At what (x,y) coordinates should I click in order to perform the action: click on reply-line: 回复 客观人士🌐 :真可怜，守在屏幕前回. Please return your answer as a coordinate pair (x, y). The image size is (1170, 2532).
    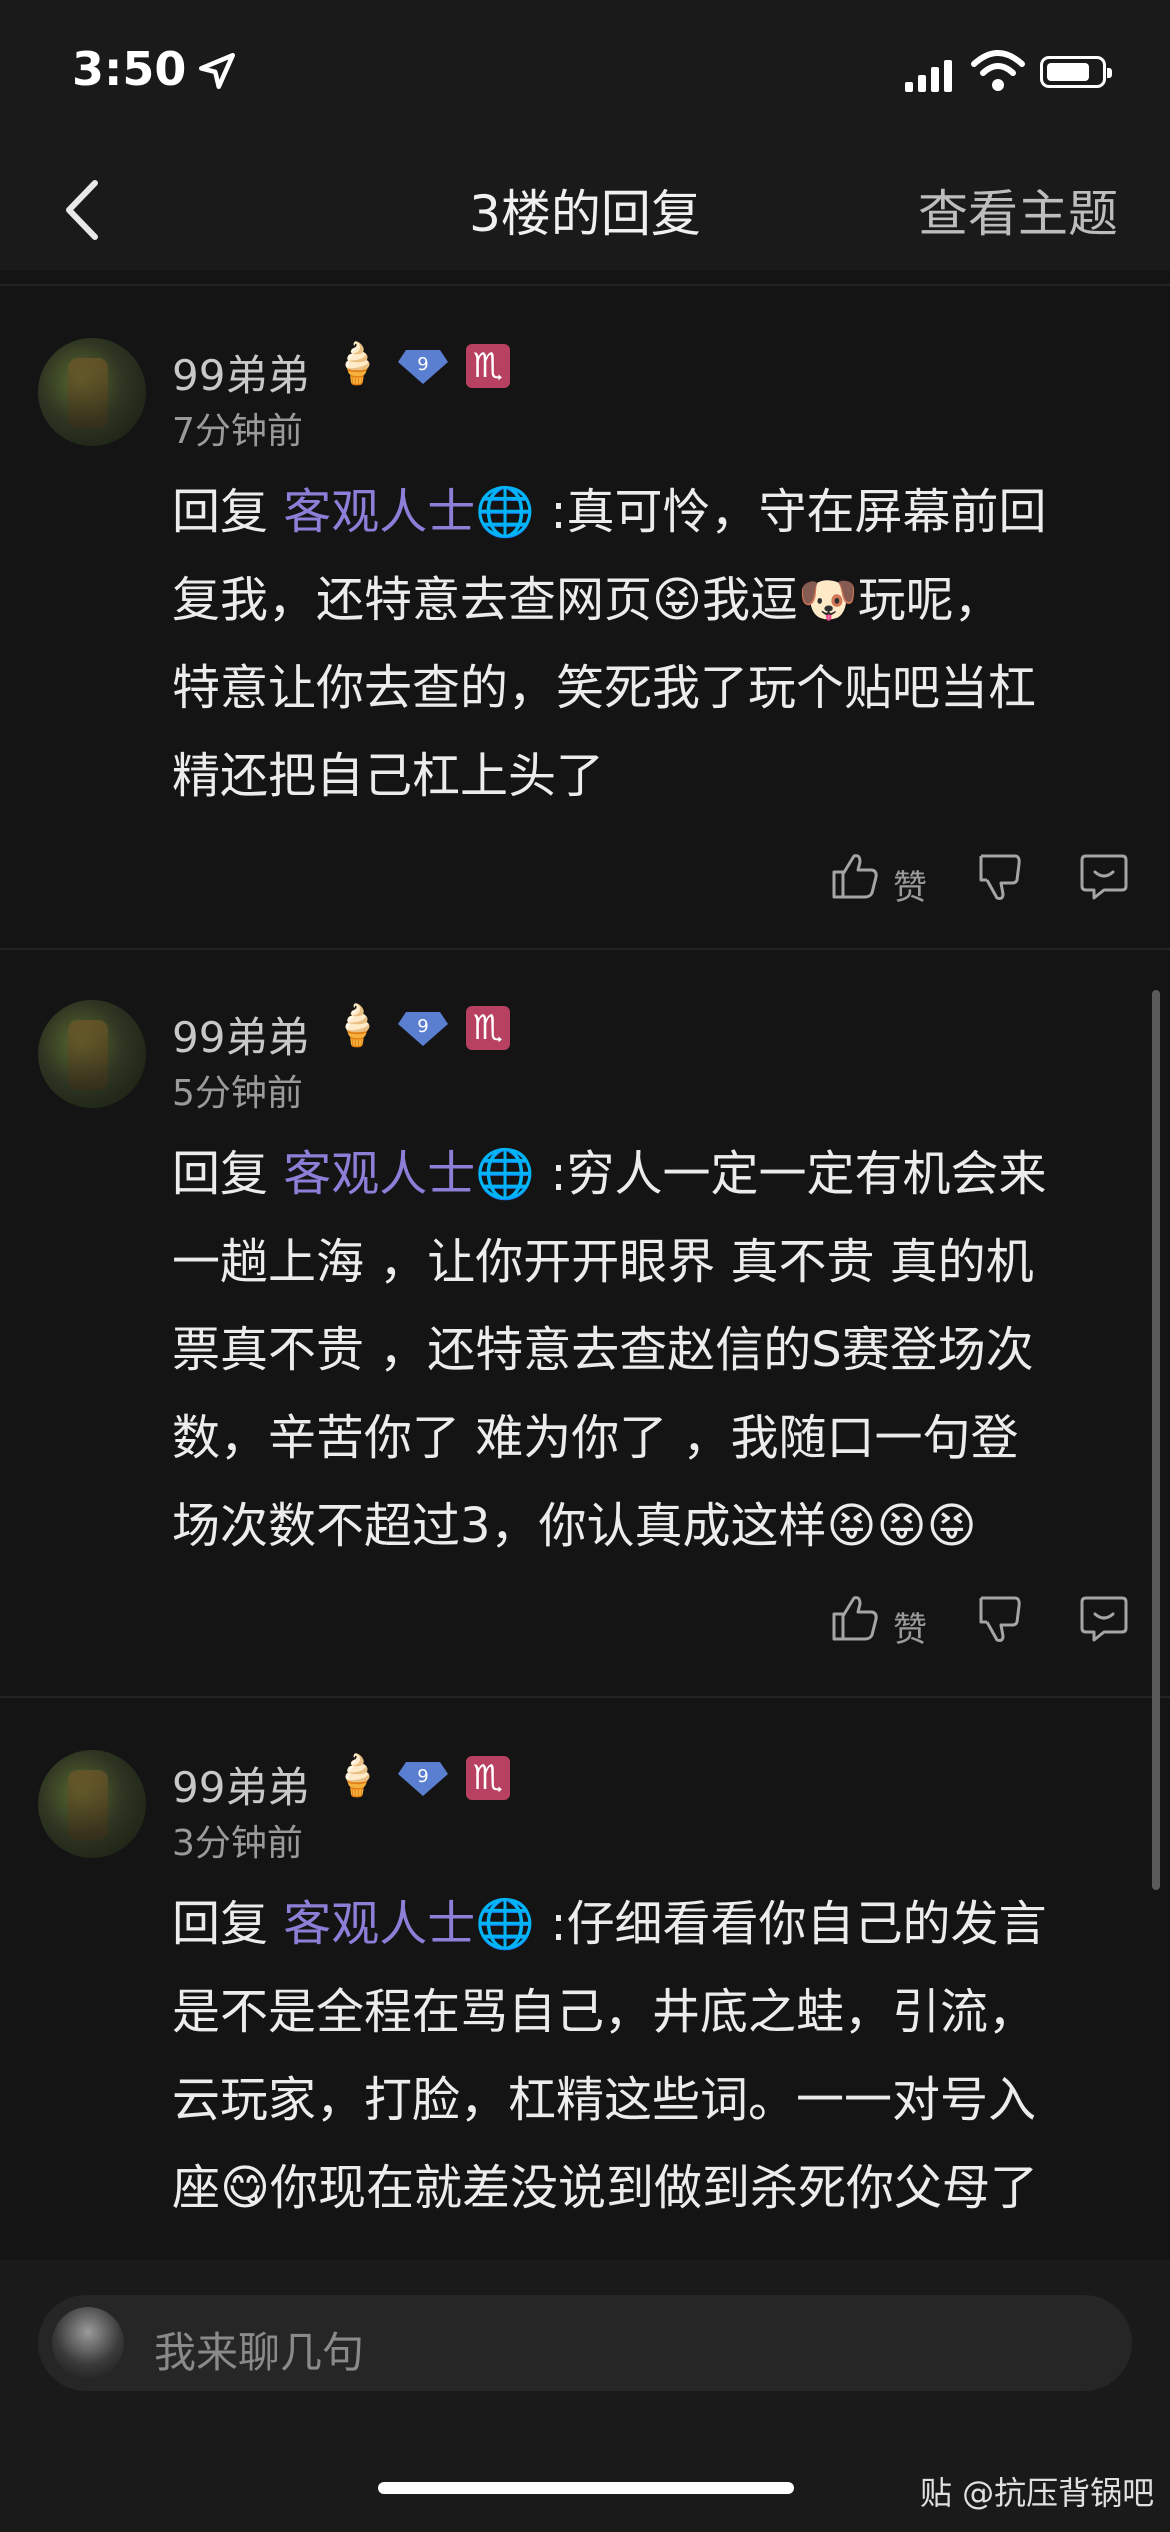
    Looking at the image, I should click on (652, 512).